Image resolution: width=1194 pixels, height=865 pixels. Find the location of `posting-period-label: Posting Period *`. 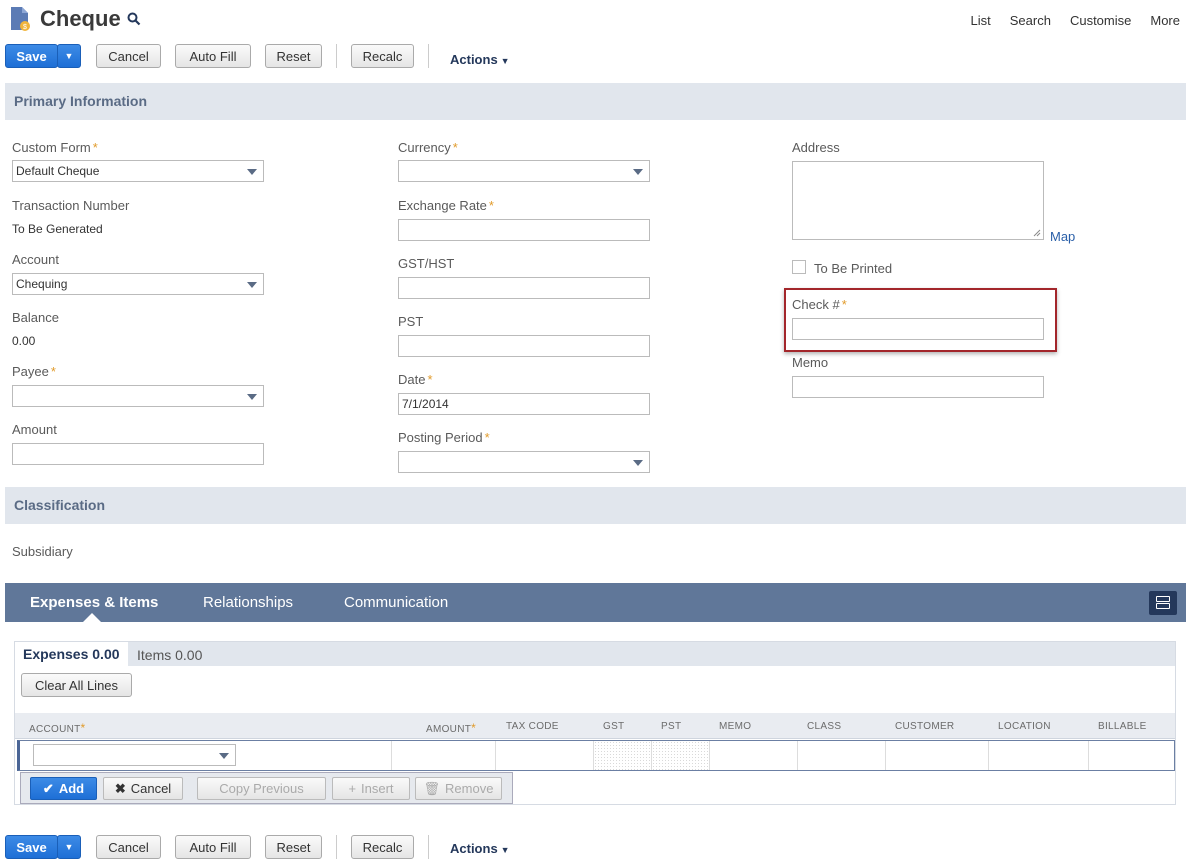

posting-period-label: Posting Period * is located at coordinates (444, 437).